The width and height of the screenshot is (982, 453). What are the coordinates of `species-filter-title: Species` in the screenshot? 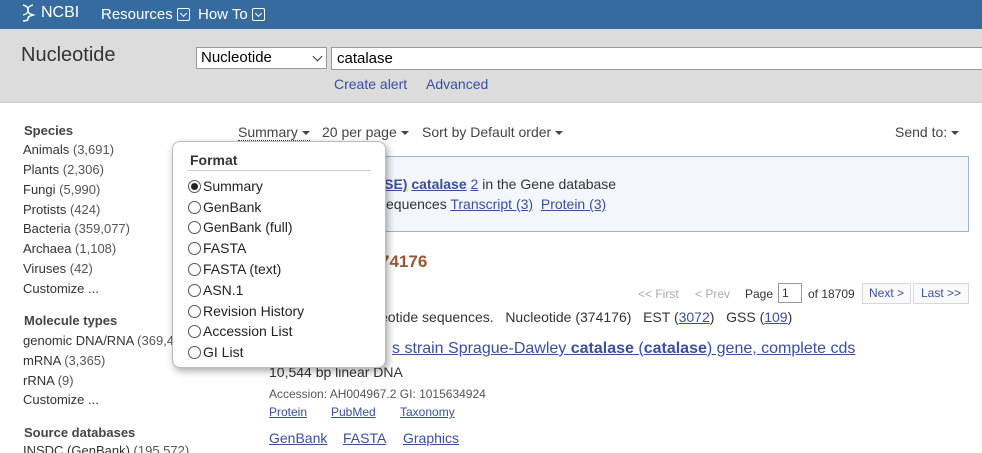 It's located at (49, 130).